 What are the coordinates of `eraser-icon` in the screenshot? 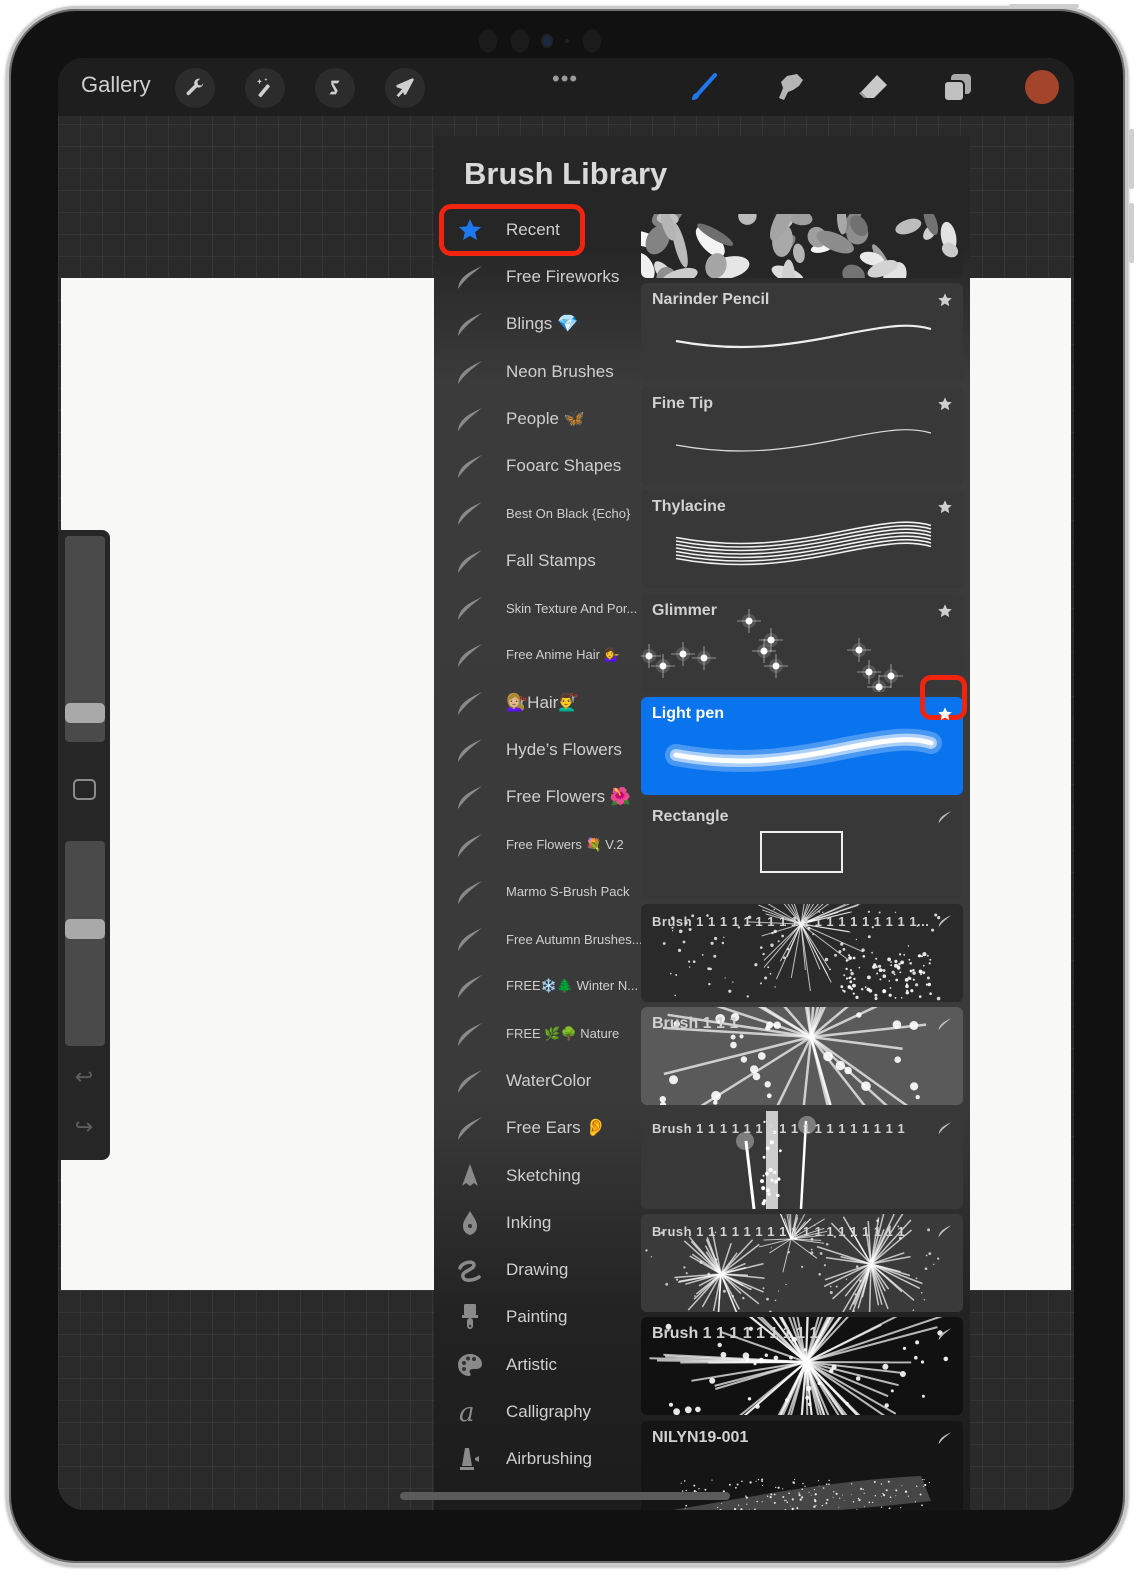 It's located at (873, 86).